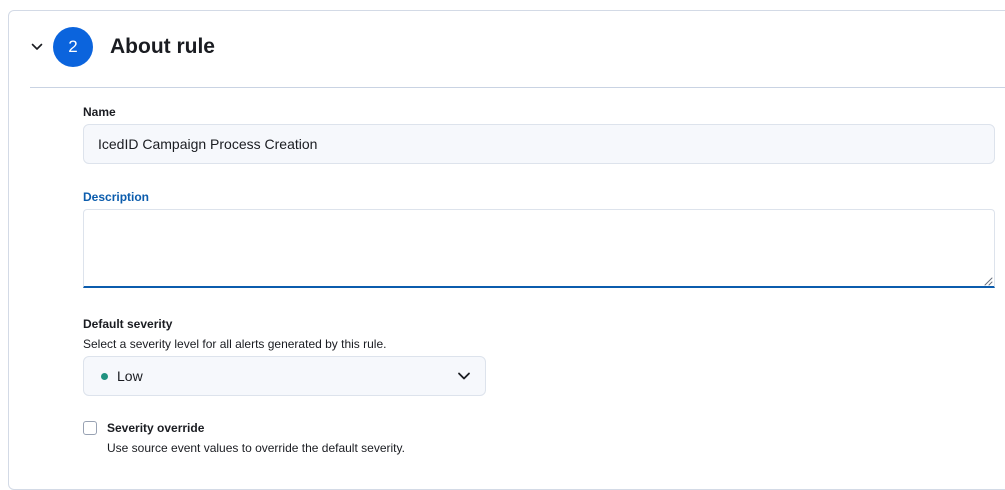 The image size is (1005, 490). I want to click on resize-handle-icon, so click(988, 281).